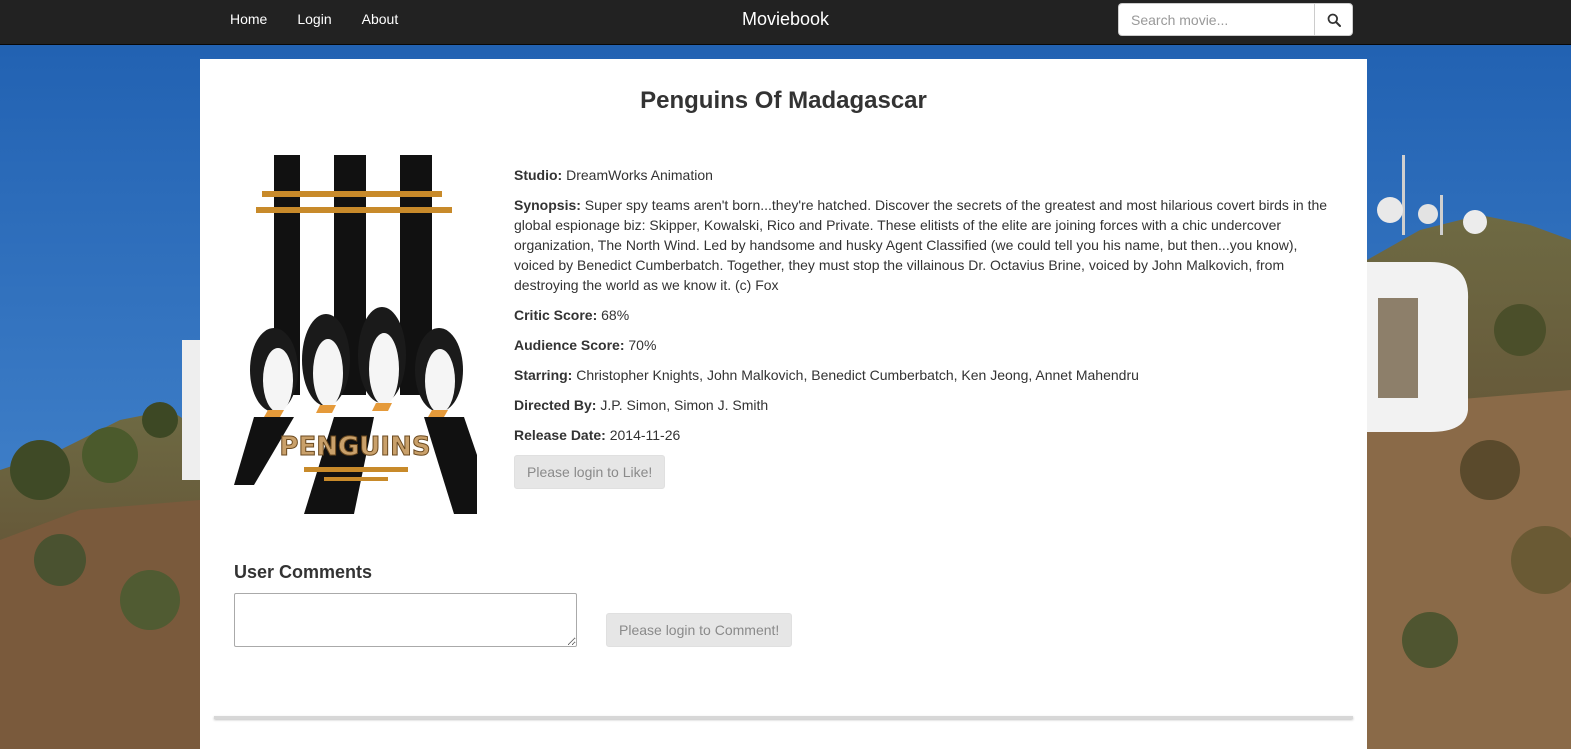 The image size is (1571, 749). I want to click on directed-by-value: J.P. Simon, Simon J. Smith, so click(684, 405).